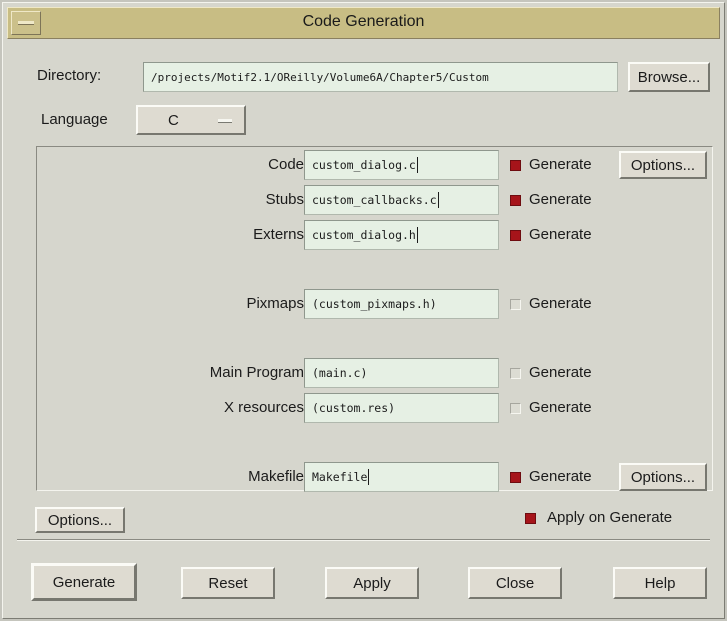 The image size is (727, 621). I want to click on pixmaps-generate-label: Generate, so click(560, 303).